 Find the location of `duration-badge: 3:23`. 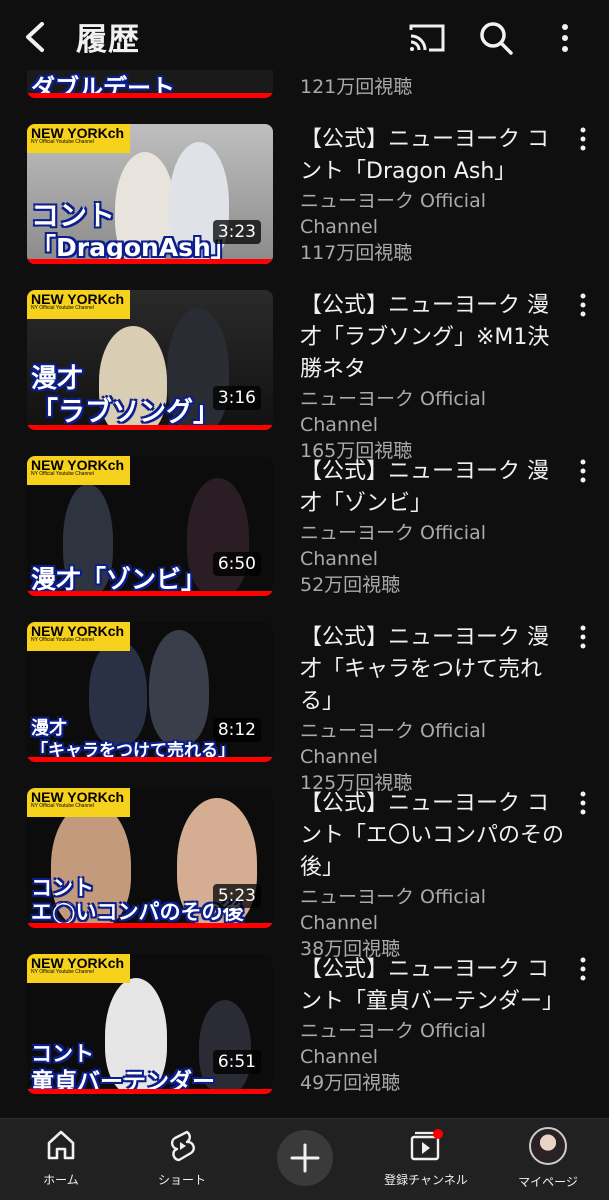

duration-badge: 3:23 is located at coordinates (236, 232).